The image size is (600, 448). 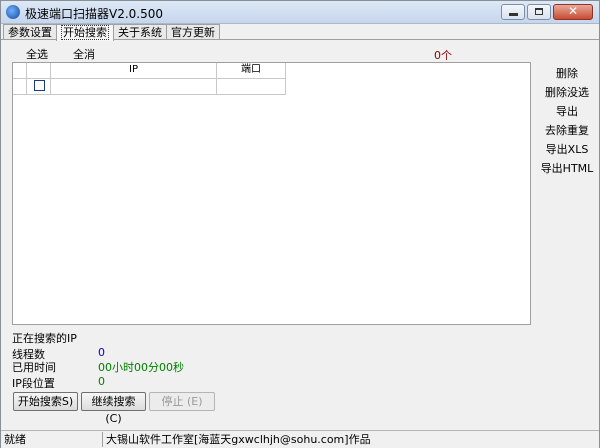 I want to click on tab-updates: 官方更新, so click(x=193, y=32).